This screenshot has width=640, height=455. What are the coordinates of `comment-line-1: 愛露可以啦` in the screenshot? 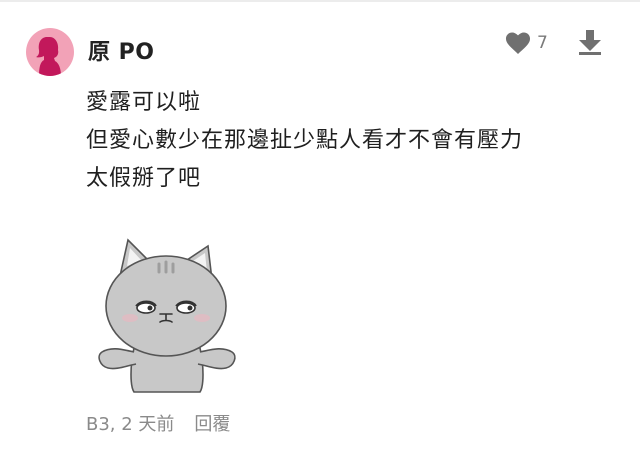 It's located at (144, 102).